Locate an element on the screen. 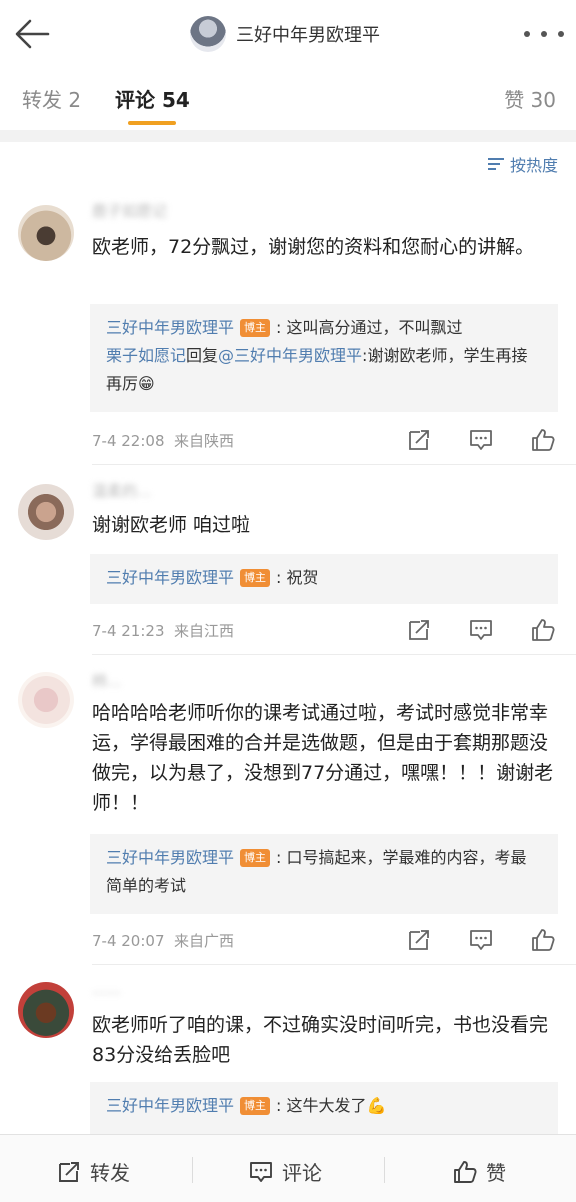  like-label: 赞 is located at coordinates (496, 1173).